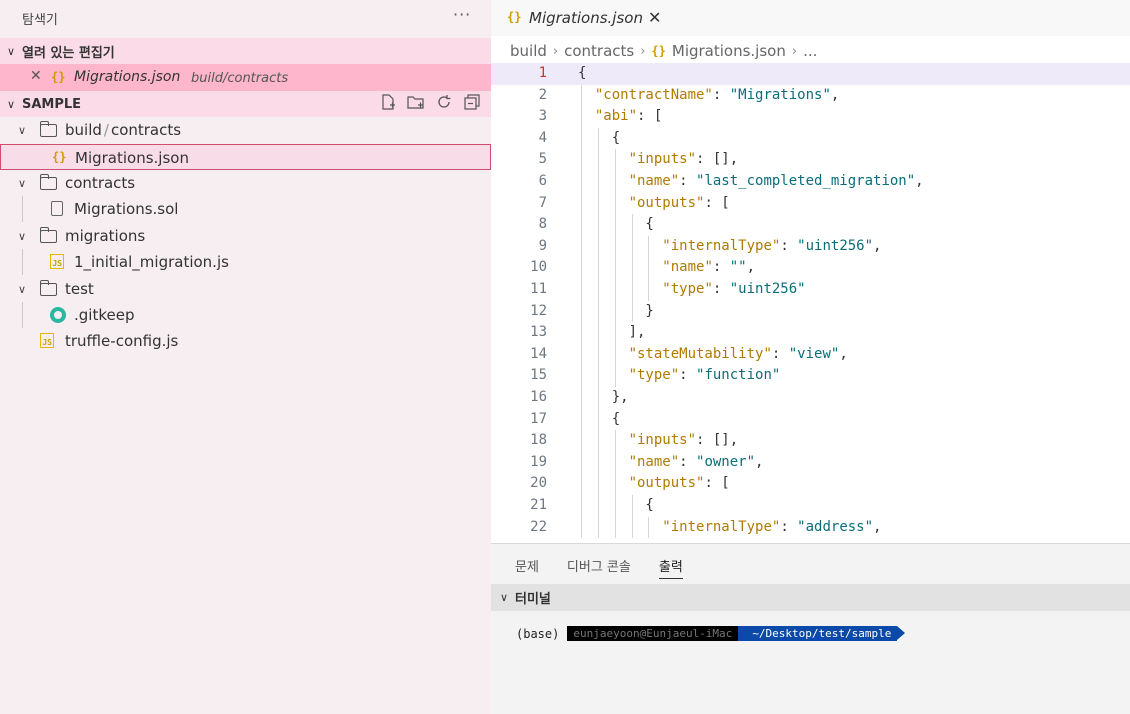 The height and width of the screenshot is (714, 1130). I want to click on line-number: 18, so click(538, 440).